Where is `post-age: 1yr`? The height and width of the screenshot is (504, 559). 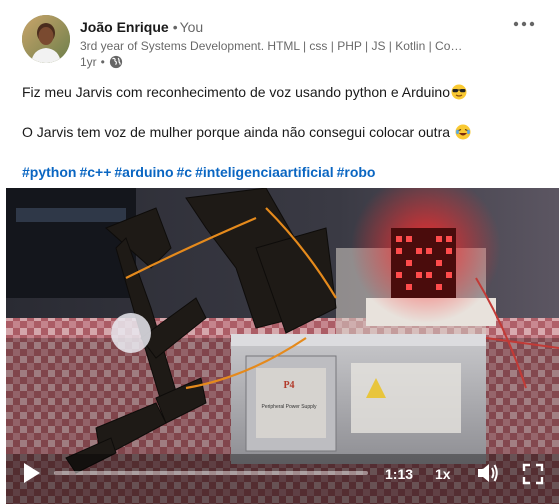
post-age: 1yr is located at coordinates (88, 62).